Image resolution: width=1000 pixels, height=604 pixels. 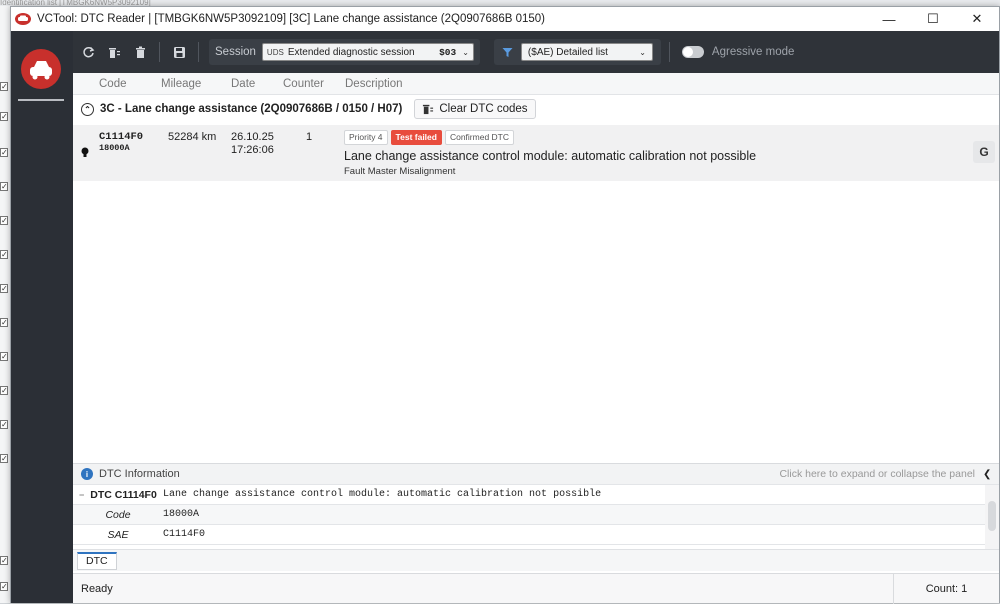 I want to click on dtc-info-key: Code, so click(x=118, y=514).